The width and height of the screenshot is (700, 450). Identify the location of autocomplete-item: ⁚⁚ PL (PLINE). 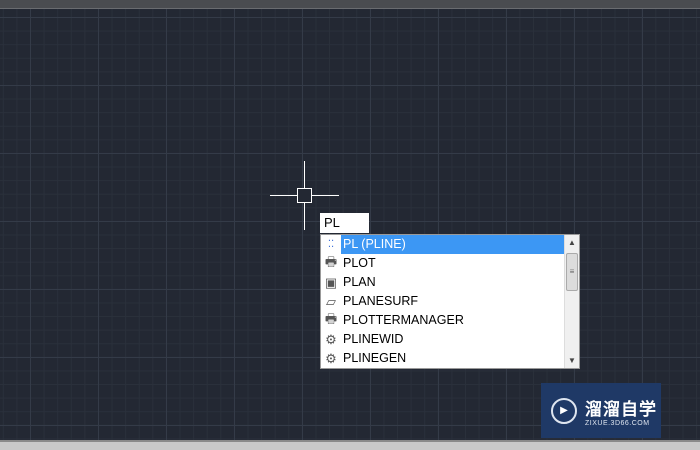
(443, 244).